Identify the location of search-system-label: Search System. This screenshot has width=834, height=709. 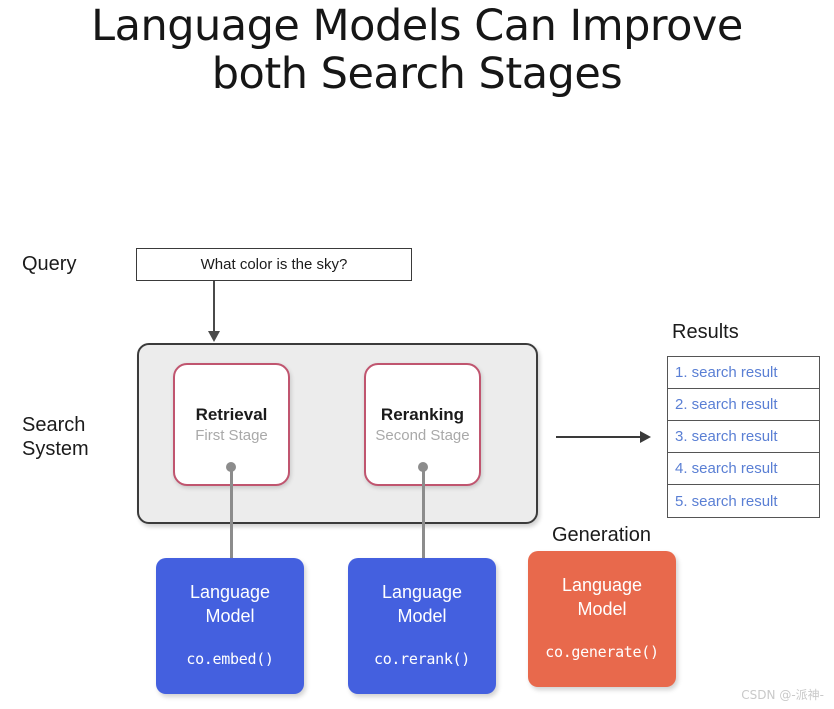
(55, 437).